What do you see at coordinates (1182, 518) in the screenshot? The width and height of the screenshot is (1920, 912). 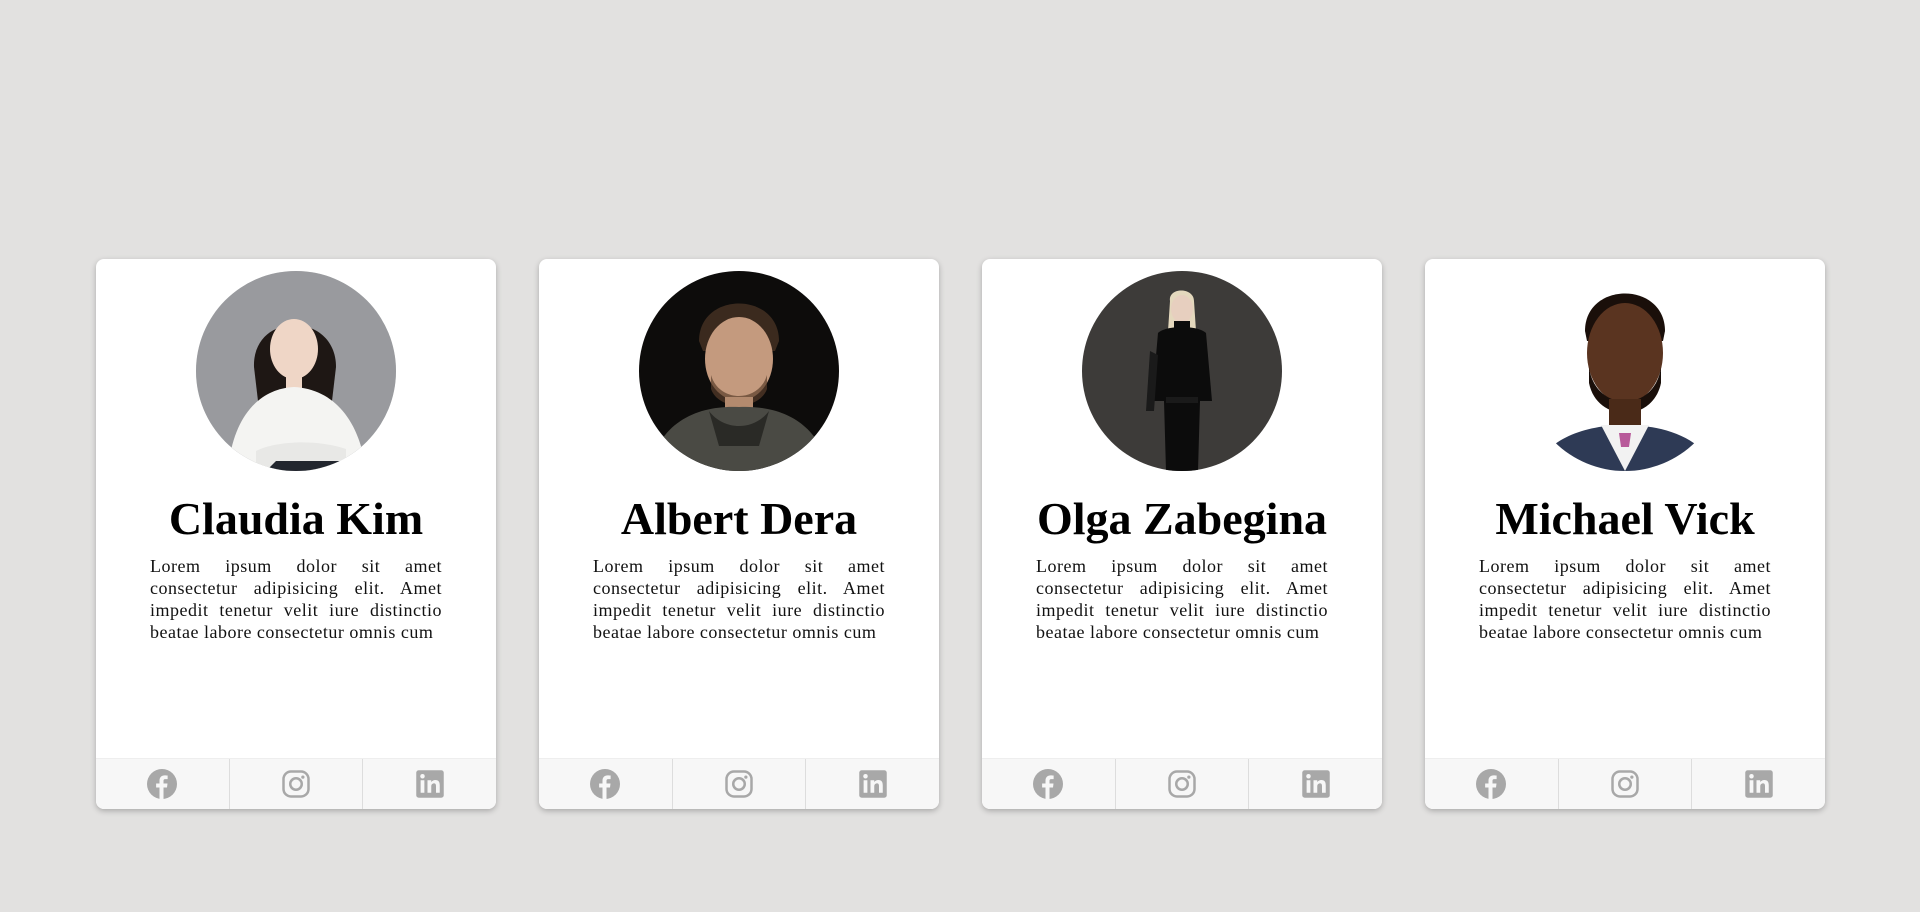 I see `person-name: Olga Zabegina` at bounding box center [1182, 518].